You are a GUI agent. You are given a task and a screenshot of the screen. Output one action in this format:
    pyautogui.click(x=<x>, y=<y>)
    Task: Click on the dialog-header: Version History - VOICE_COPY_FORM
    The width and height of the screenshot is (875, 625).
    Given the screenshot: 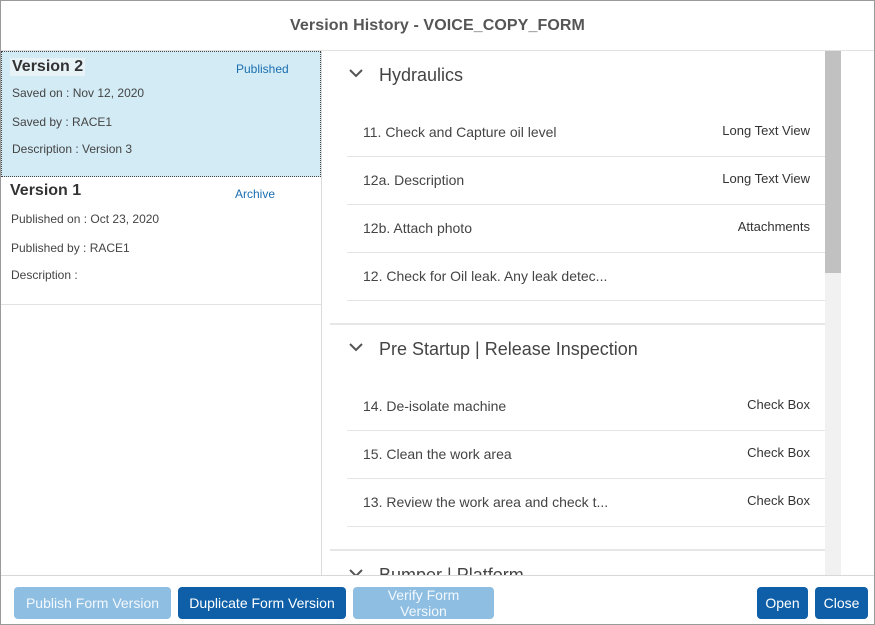 What is the action you would take?
    pyautogui.click(x=437, y=26)
    